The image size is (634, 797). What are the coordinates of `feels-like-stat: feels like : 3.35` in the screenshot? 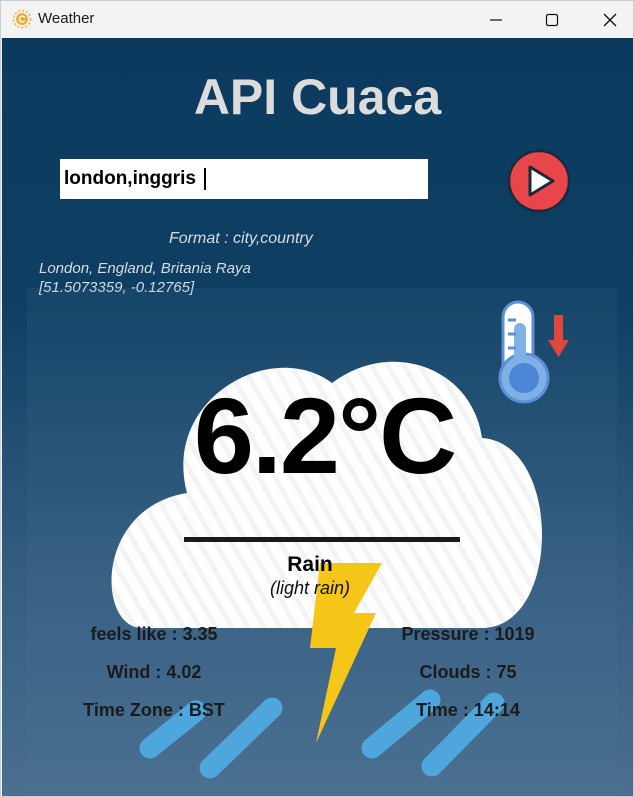 It's located at (154, 634).